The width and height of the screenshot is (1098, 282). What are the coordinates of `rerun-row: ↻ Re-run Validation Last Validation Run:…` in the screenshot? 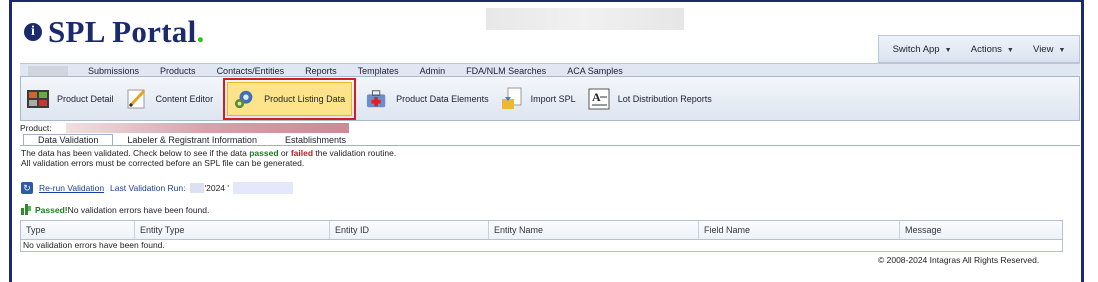 It's located at (157, 188).